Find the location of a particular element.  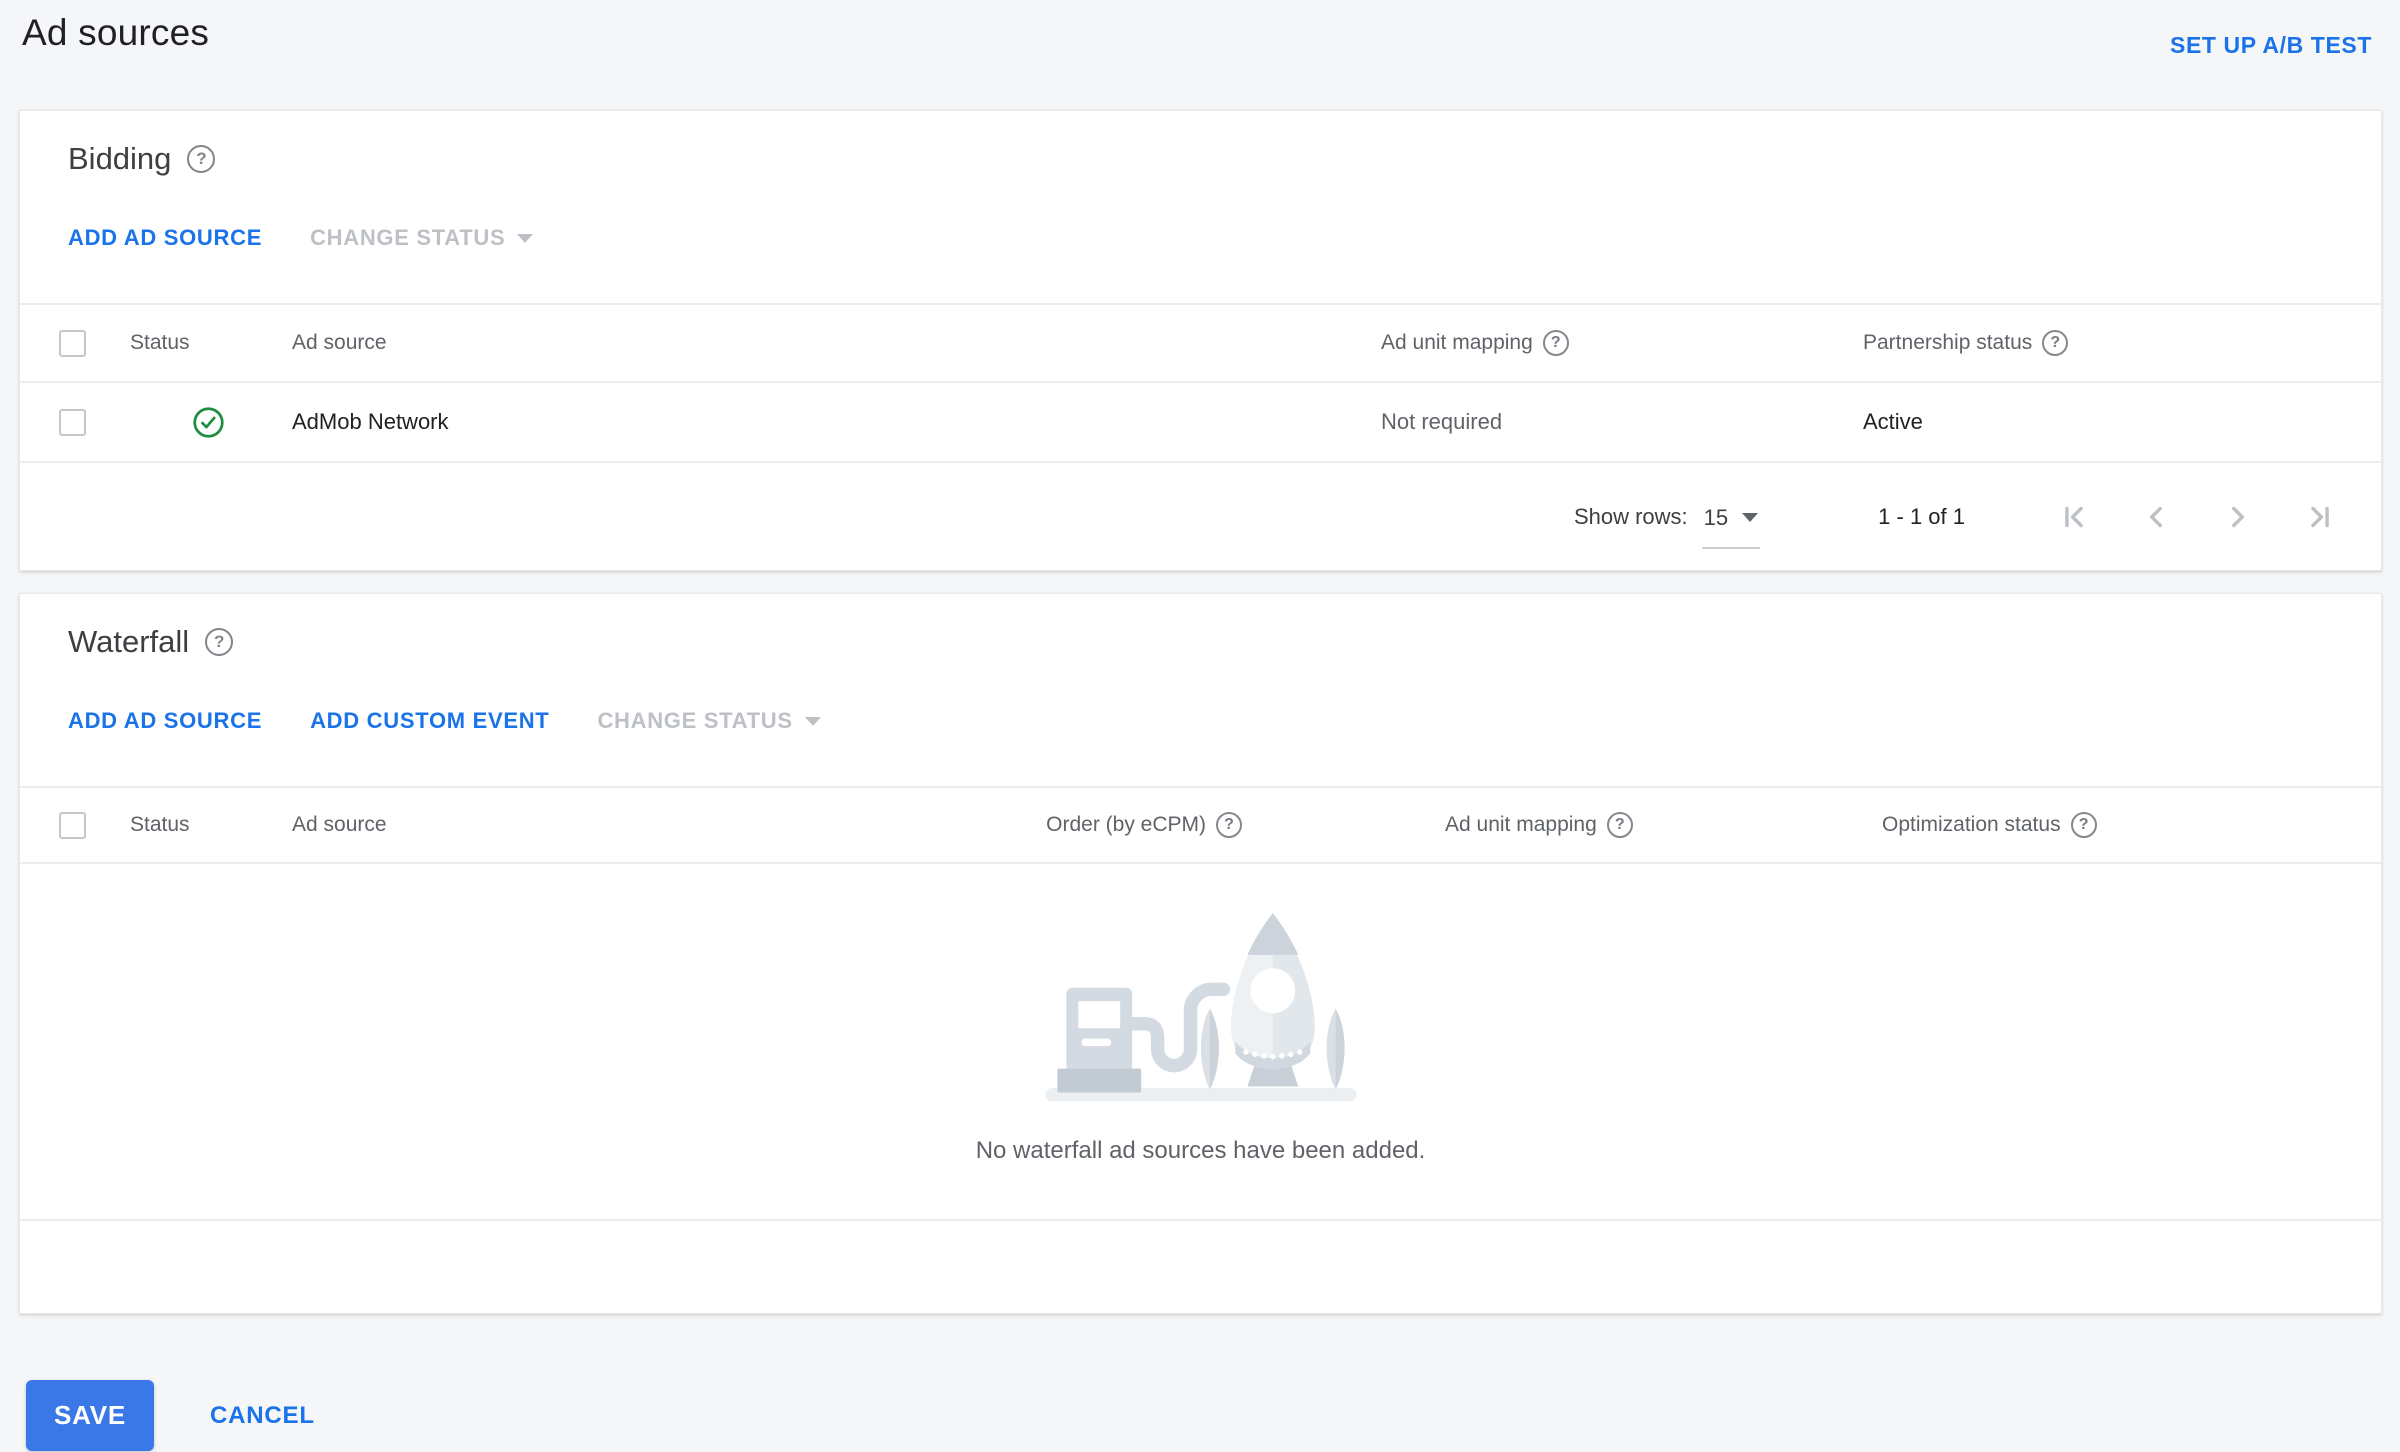

cancel-button: CANCEL is located at coordinates (262, 1416).